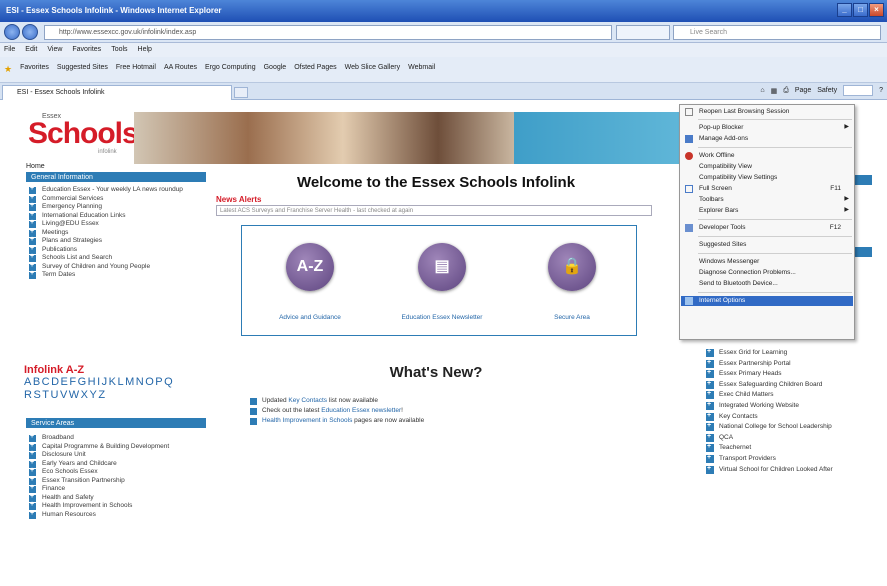  I want to click on list-item: QCA, so click(791, 438).